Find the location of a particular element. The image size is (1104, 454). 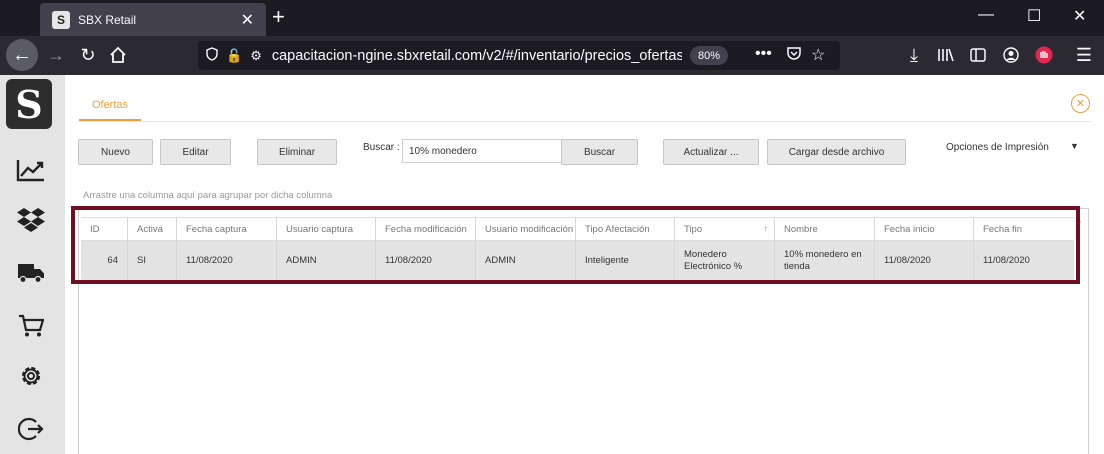

buscar-button: Buscar is located at coordinates (599, 152).